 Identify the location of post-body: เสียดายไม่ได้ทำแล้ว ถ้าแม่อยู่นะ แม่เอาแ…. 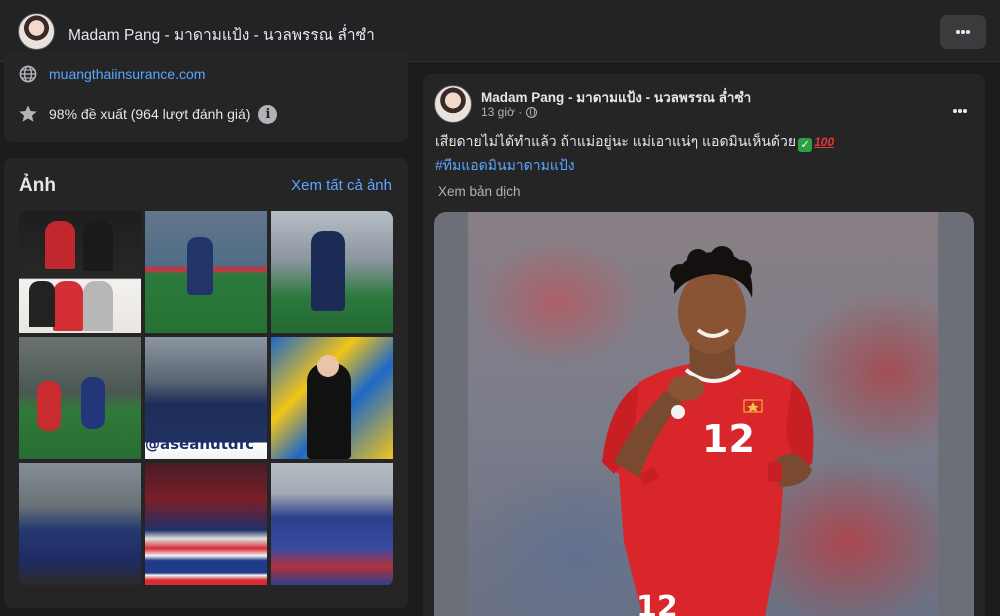
(616, 141).